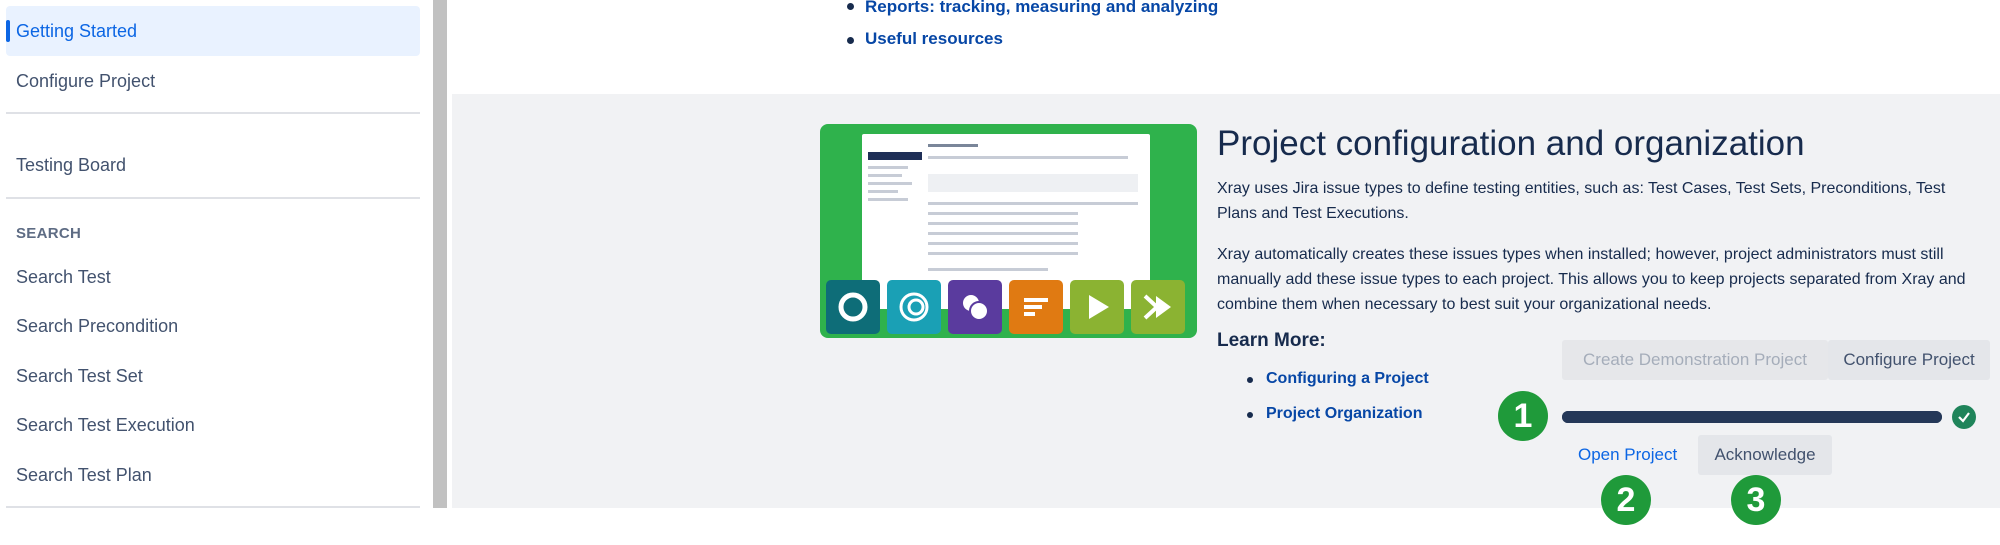 The image size is (2000, 545). Describe the element at coordinates (1756, 500) in the screenshot. I see `callout-step-3: 3` at that location.